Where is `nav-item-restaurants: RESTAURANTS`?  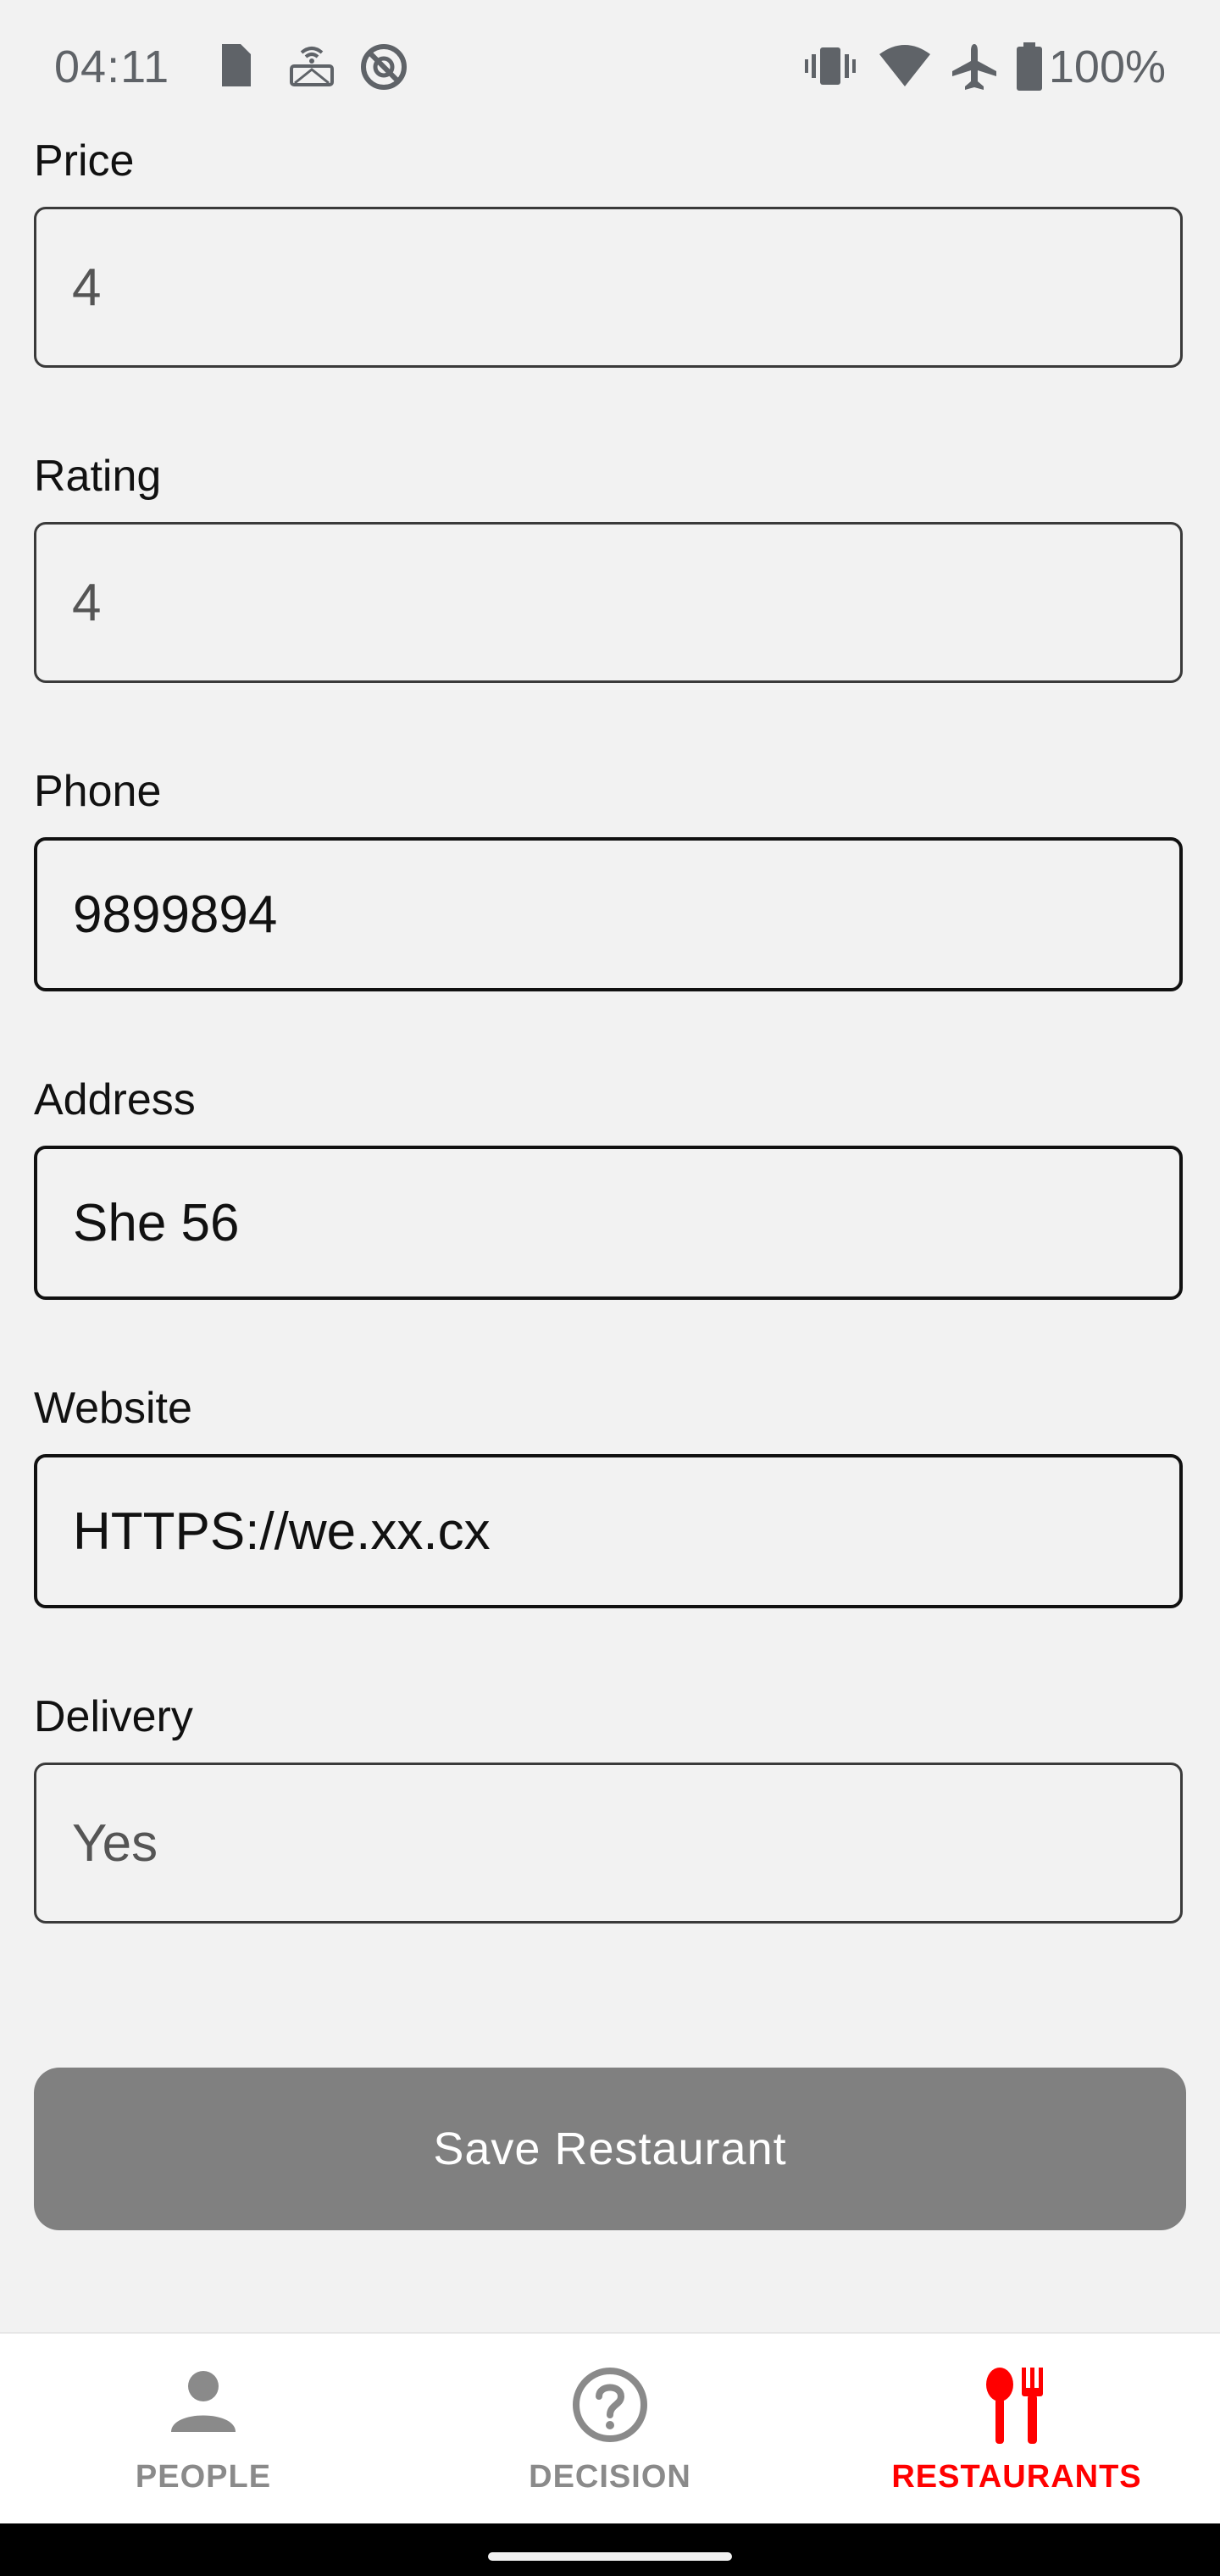
nav-item-restaurants: RESTAURANTS is located at coordinates (1016, 2429).